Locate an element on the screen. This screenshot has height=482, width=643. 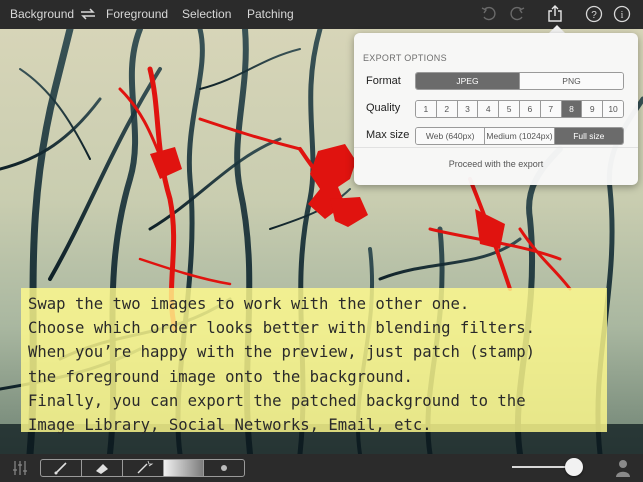
quality-option: 3 is located at coordinates (467, 109).